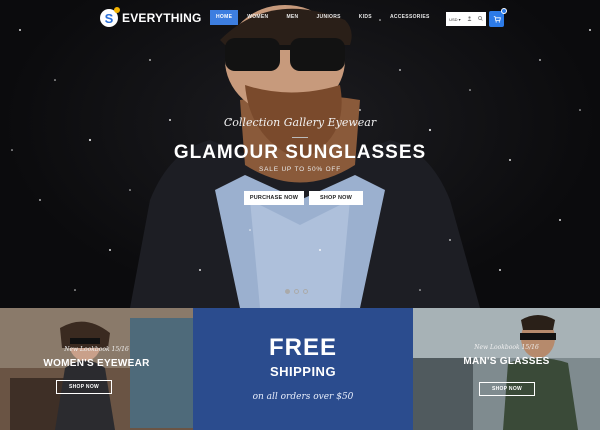 The width and height of the screenshot is (600, 430). Describe the element at coordinates (274, 198) in the screenshot. I see `purchase-now-button: PURCHASE NOW` at that location.